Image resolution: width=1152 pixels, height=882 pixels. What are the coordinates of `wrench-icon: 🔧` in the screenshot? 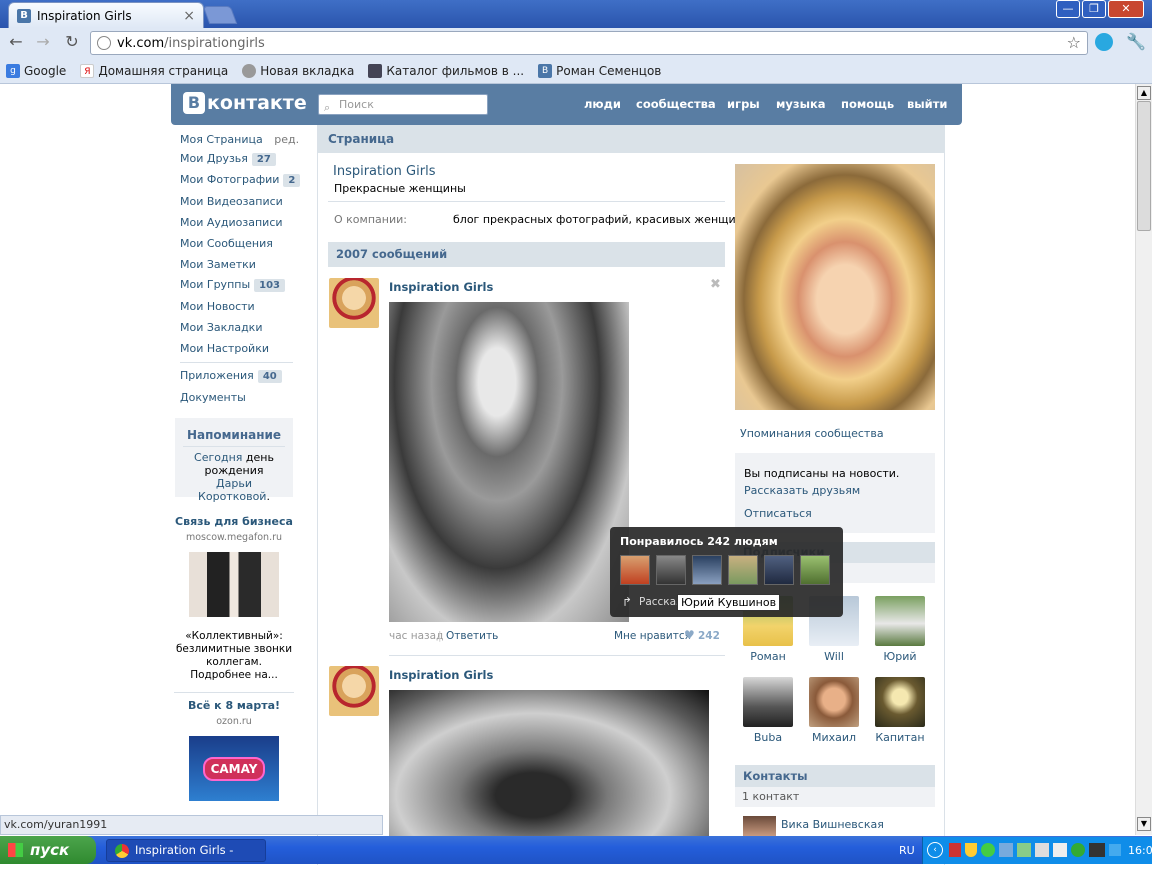 It's located at (1136, 41).